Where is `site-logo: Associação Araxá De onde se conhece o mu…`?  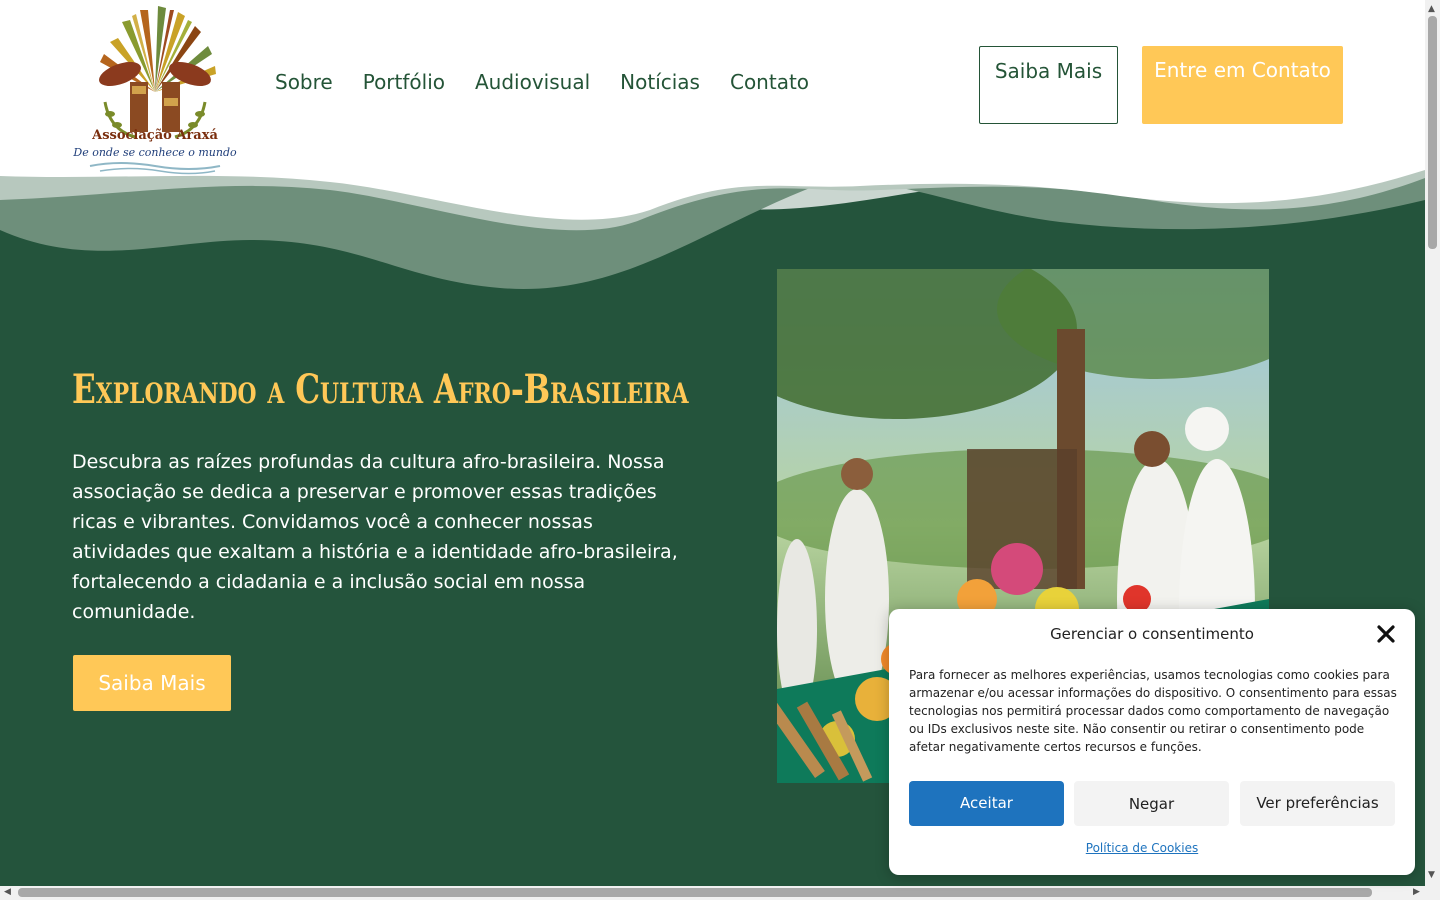
site-logo: Associação Araxá De onde se conhece o mu… is located at coordinates (155, 90).